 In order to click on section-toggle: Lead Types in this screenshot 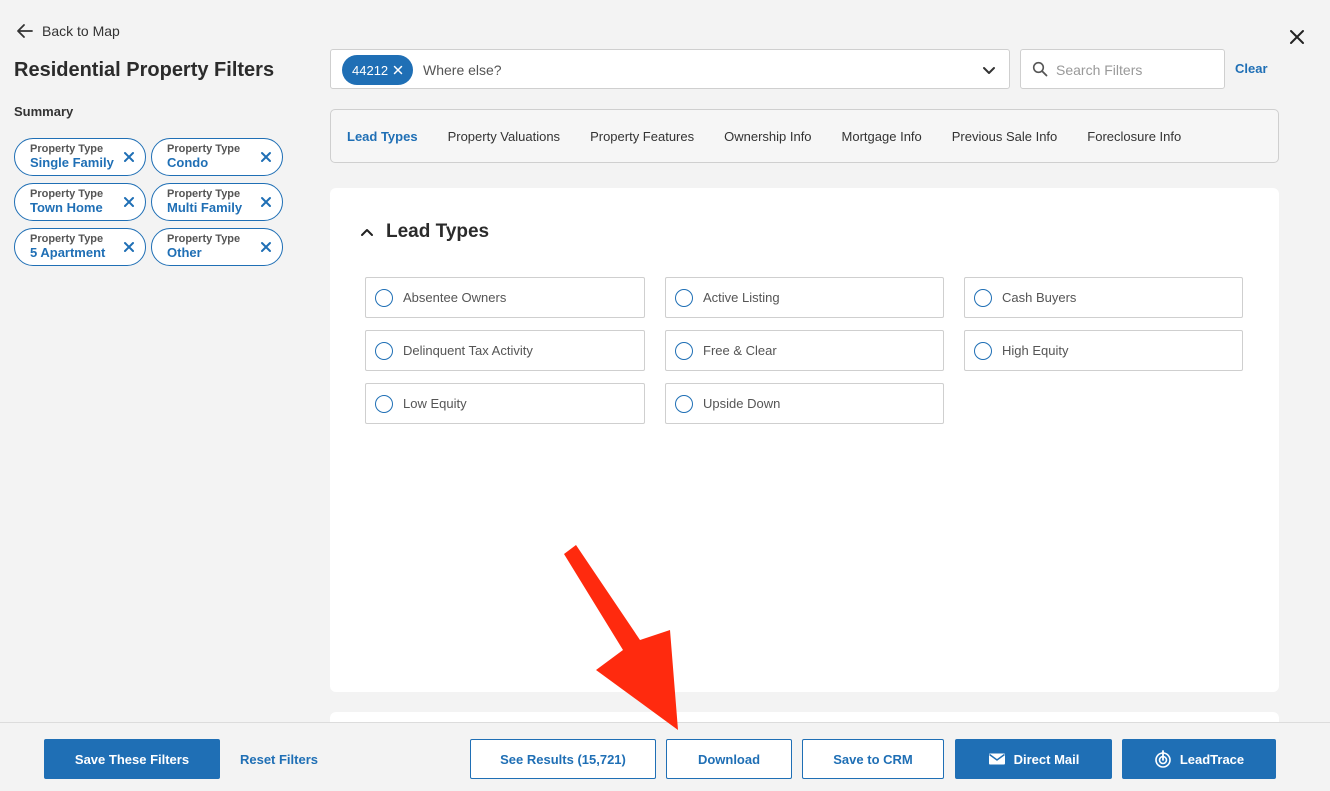, I will do `click(424, 232)`.